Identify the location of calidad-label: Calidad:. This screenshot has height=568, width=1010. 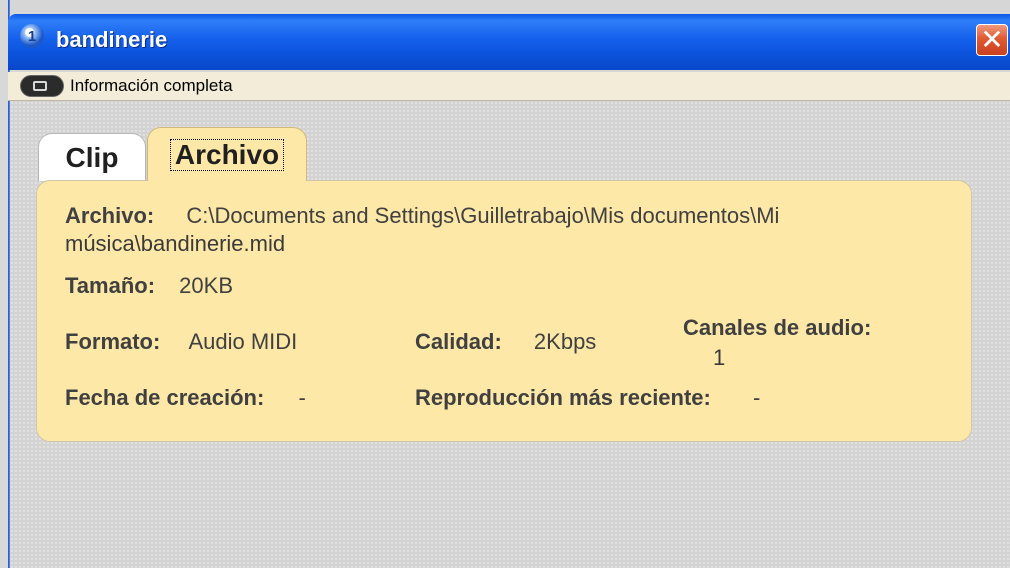
(458, 341).